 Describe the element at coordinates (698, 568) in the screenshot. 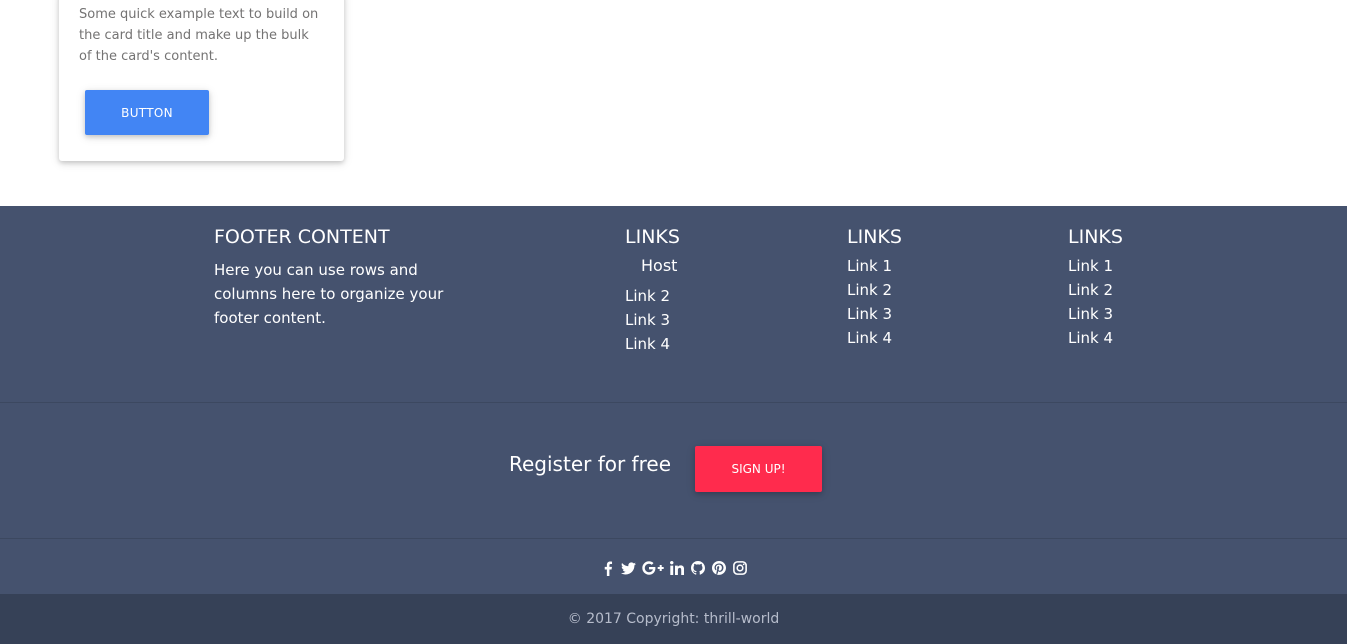

I see `github-icon` at that location.